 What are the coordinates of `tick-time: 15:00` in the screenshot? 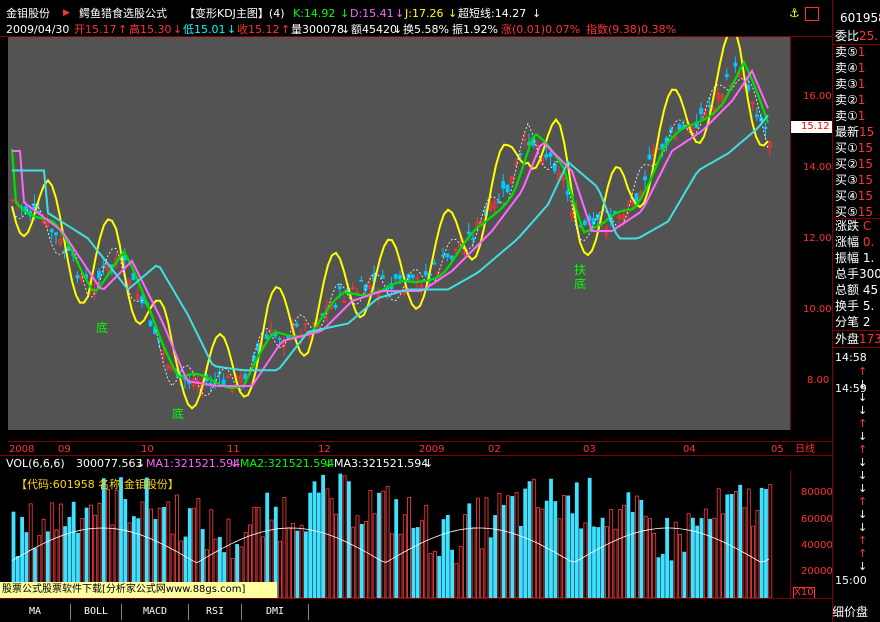 It's located at (851, 580).